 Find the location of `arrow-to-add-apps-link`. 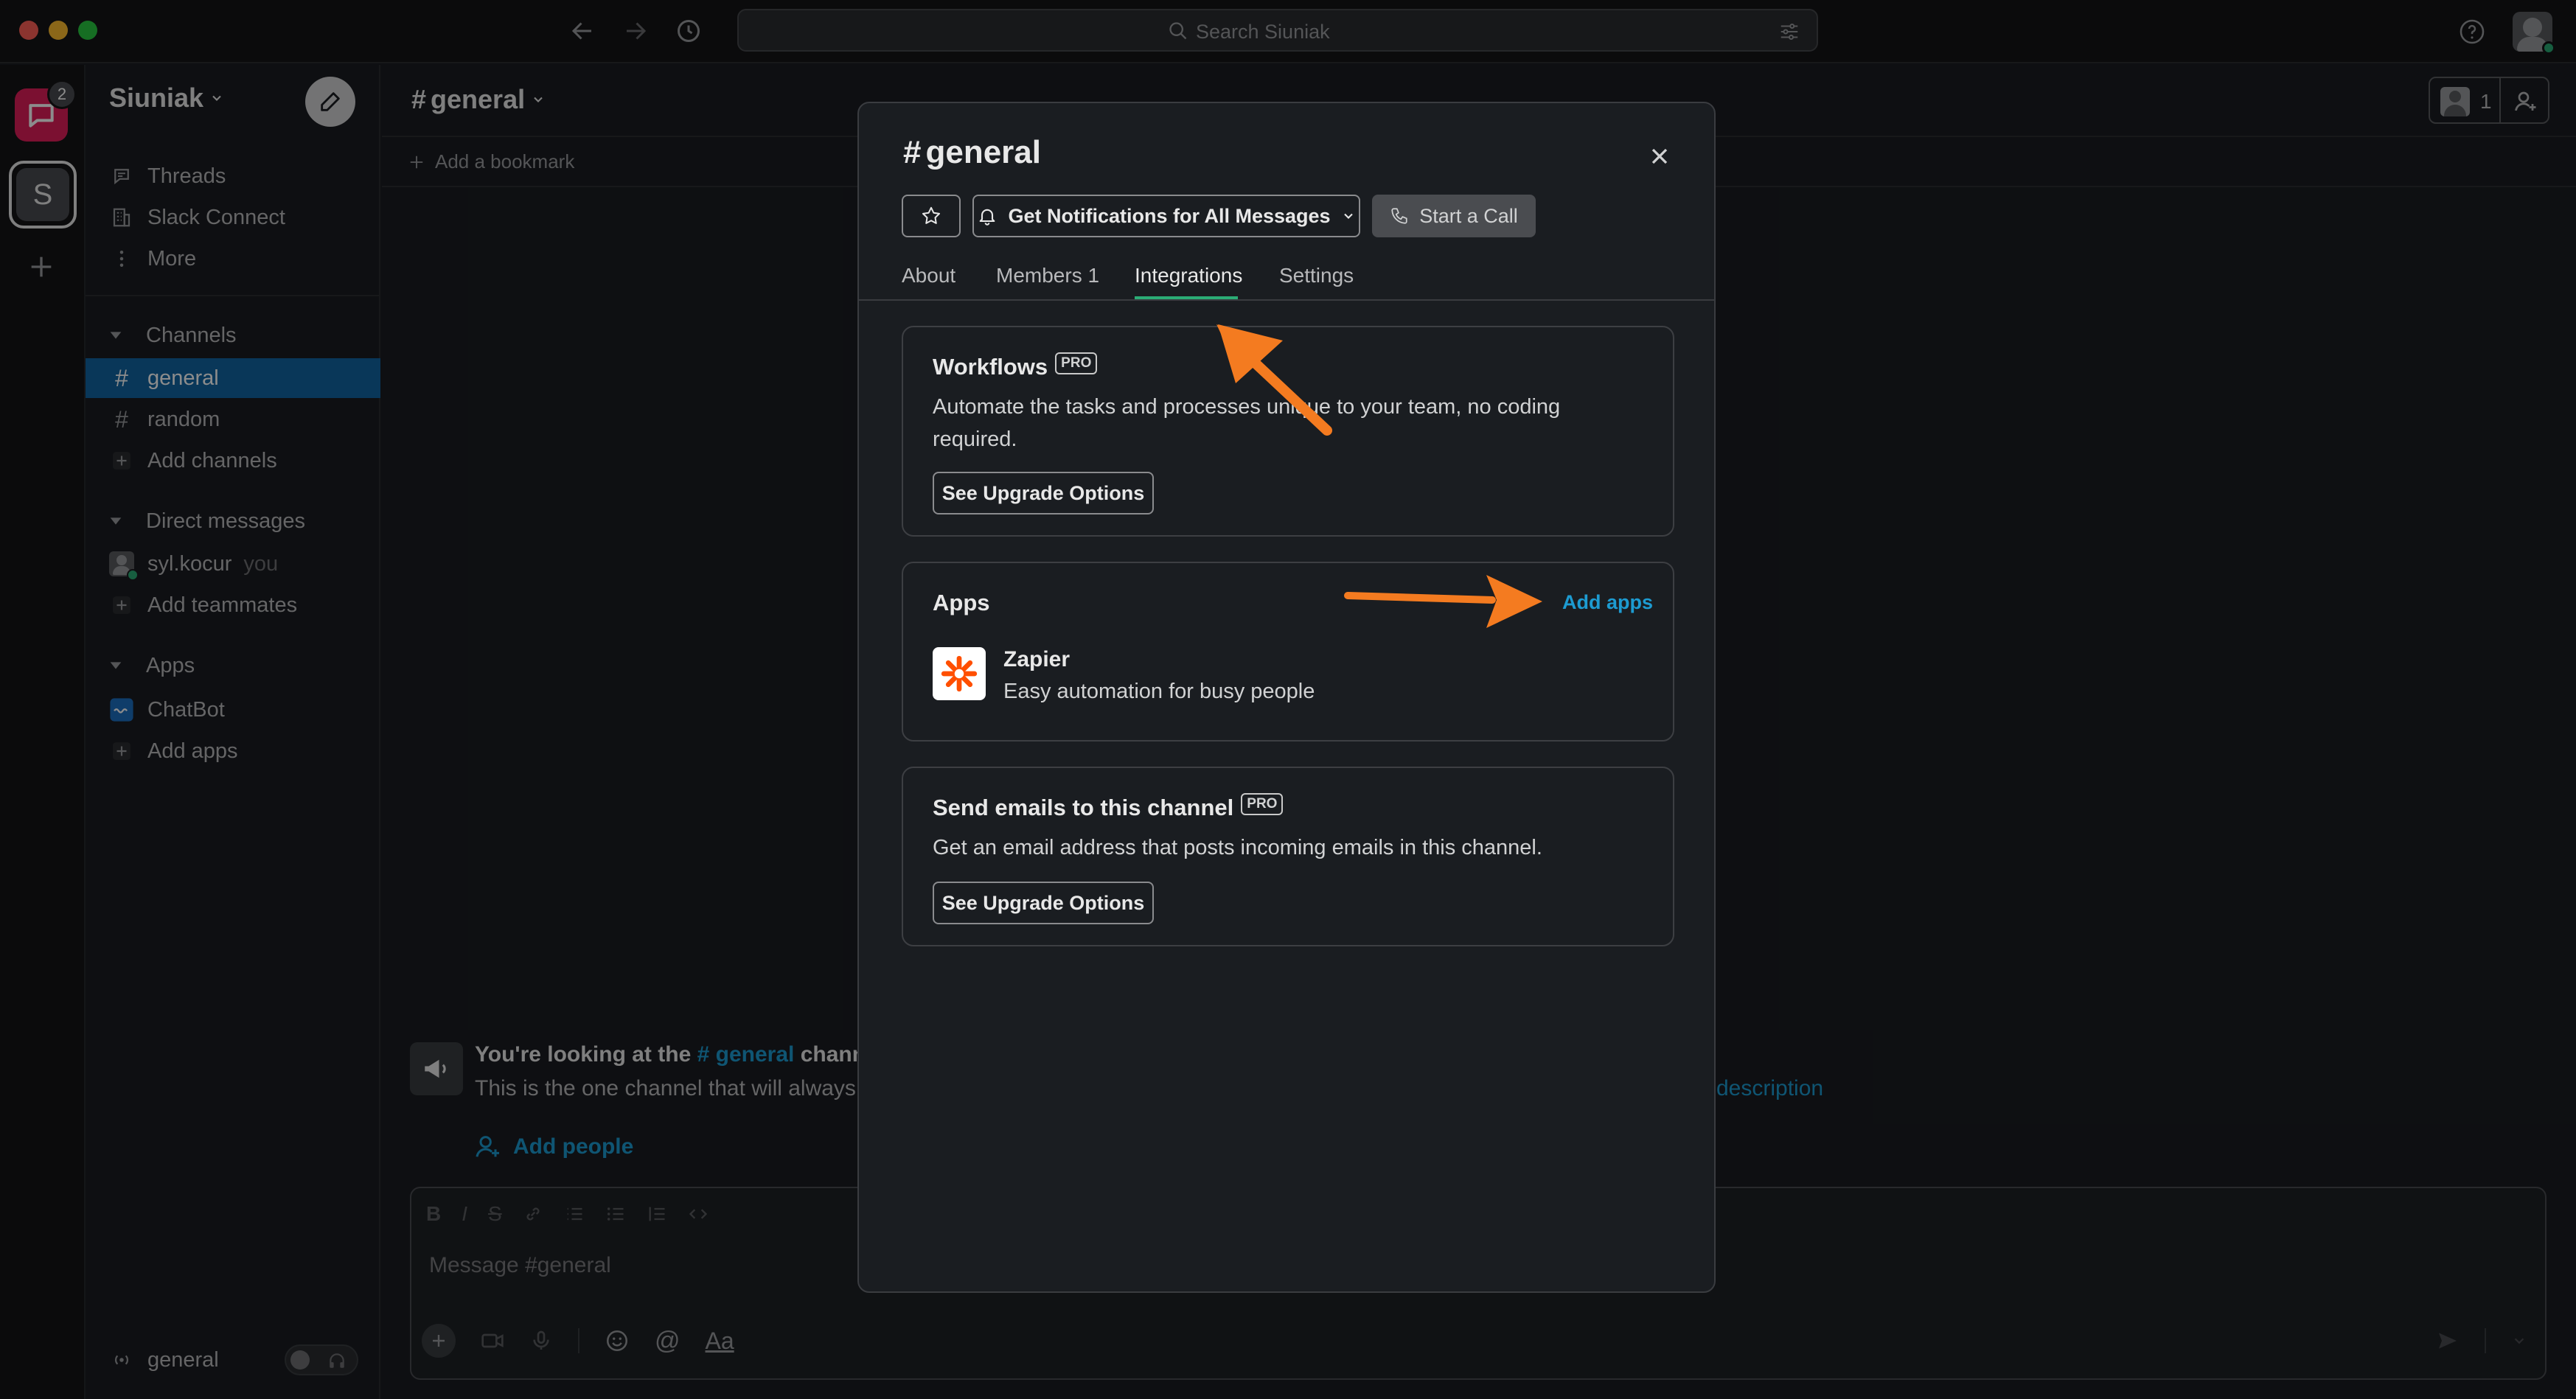

arrow-to-add-apps-link is located at coordinates (1443, 601).